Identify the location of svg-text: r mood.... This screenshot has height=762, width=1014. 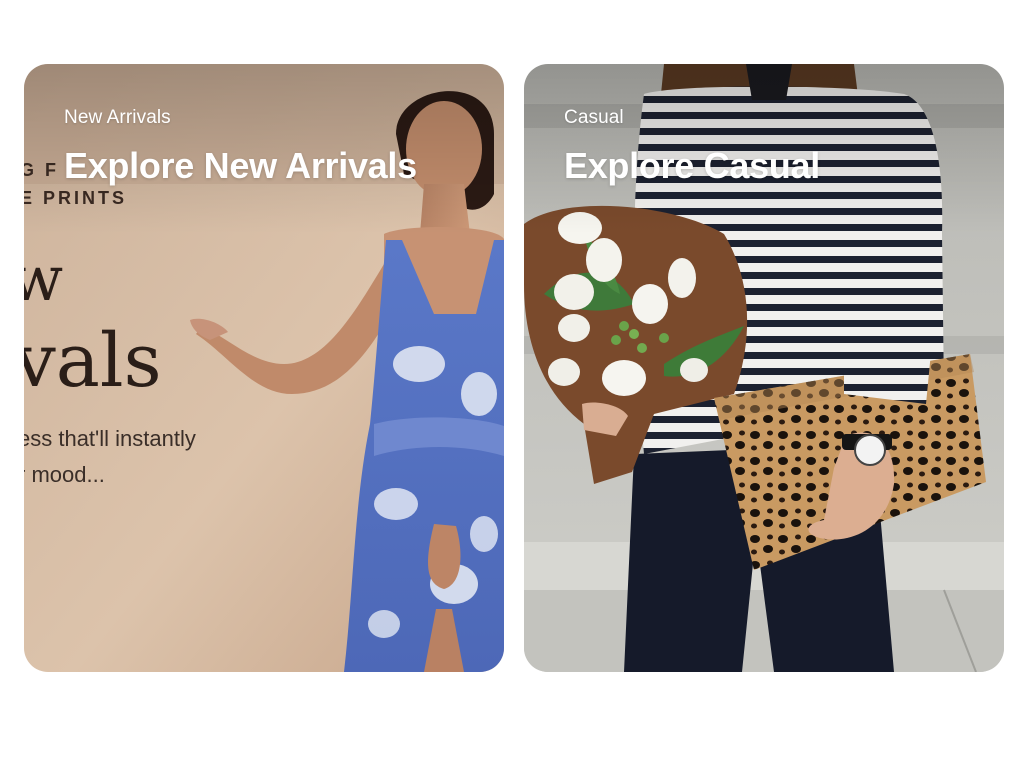
(64, 474).